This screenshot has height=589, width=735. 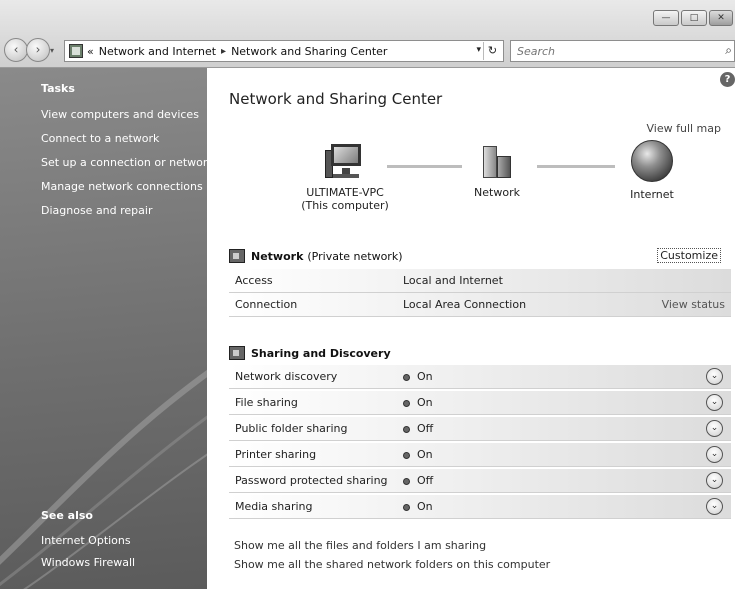 What do you see at coordinates (274, 506) in the screenshot?
I see `row-label: Media sharing` at bounding box center [274, 506].